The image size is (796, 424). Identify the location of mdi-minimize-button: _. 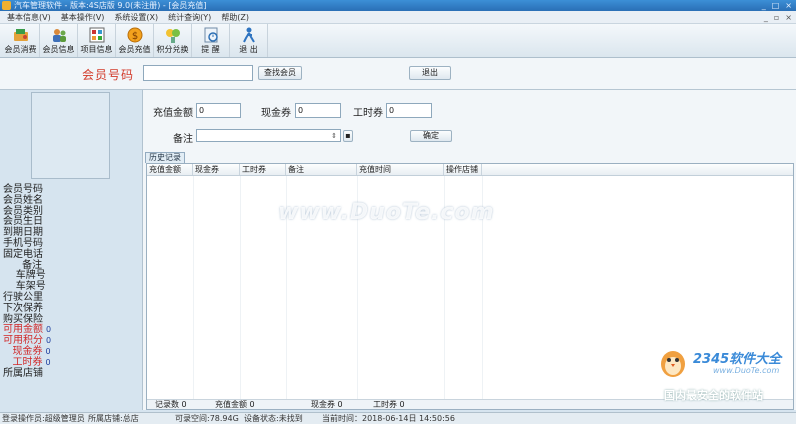
(766, 17).